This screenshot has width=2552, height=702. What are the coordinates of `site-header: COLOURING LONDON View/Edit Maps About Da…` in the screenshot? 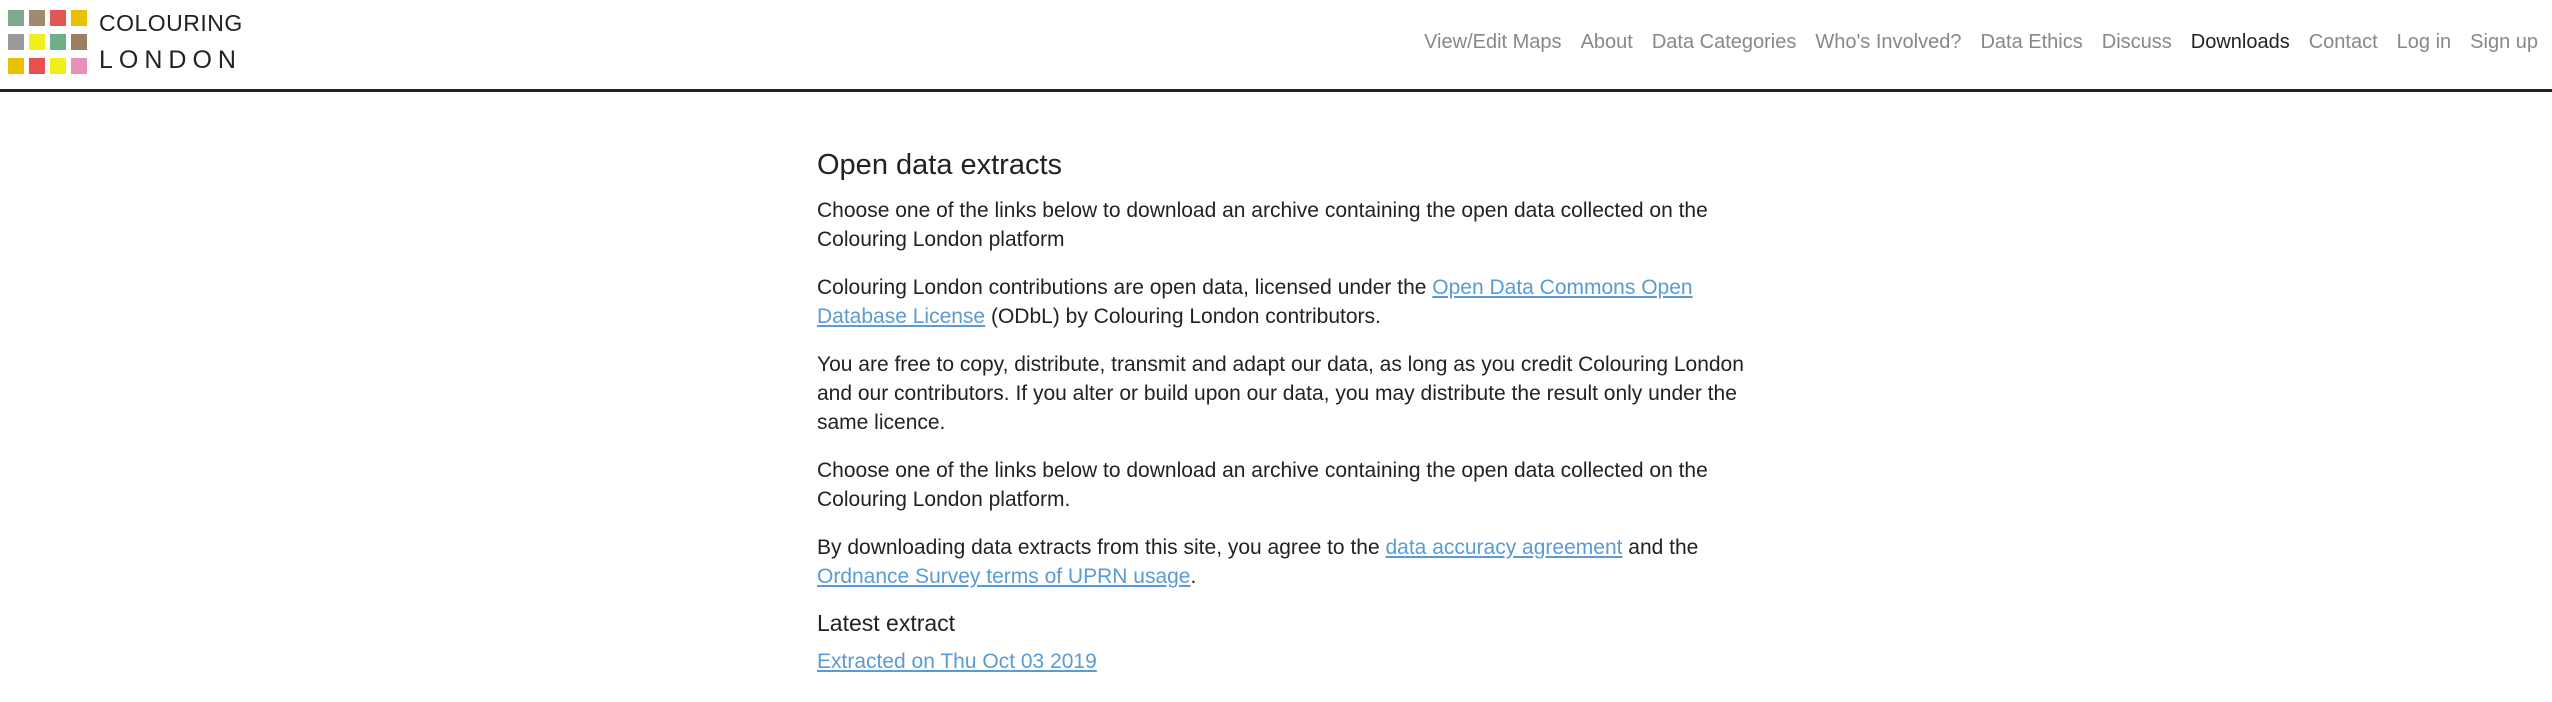 It's located at (1276, 46).